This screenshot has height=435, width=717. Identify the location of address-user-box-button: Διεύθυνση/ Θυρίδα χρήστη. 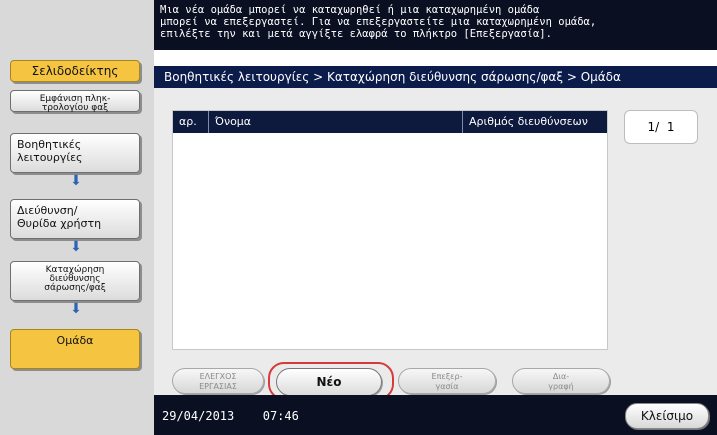
(75, 219).